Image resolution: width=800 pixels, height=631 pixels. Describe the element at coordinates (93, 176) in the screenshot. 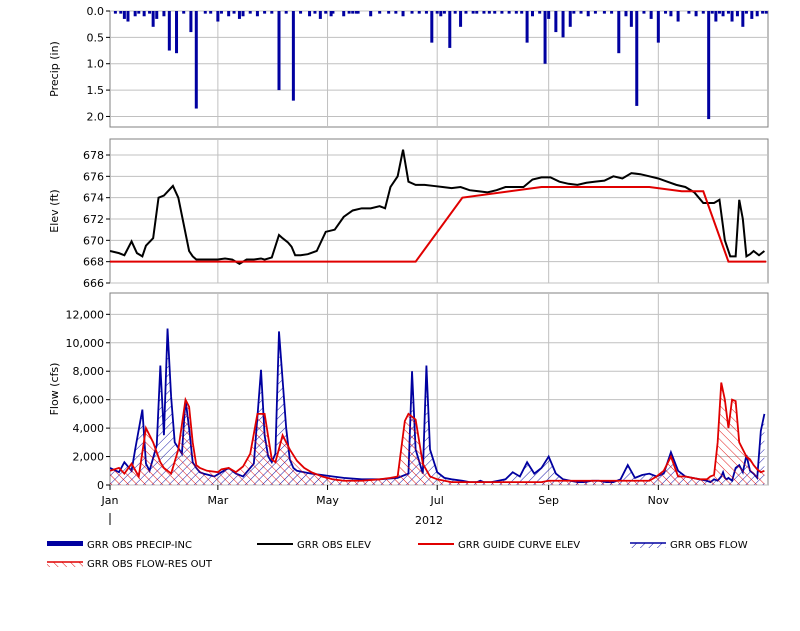

I see `y-tick-label: 676` at that location.